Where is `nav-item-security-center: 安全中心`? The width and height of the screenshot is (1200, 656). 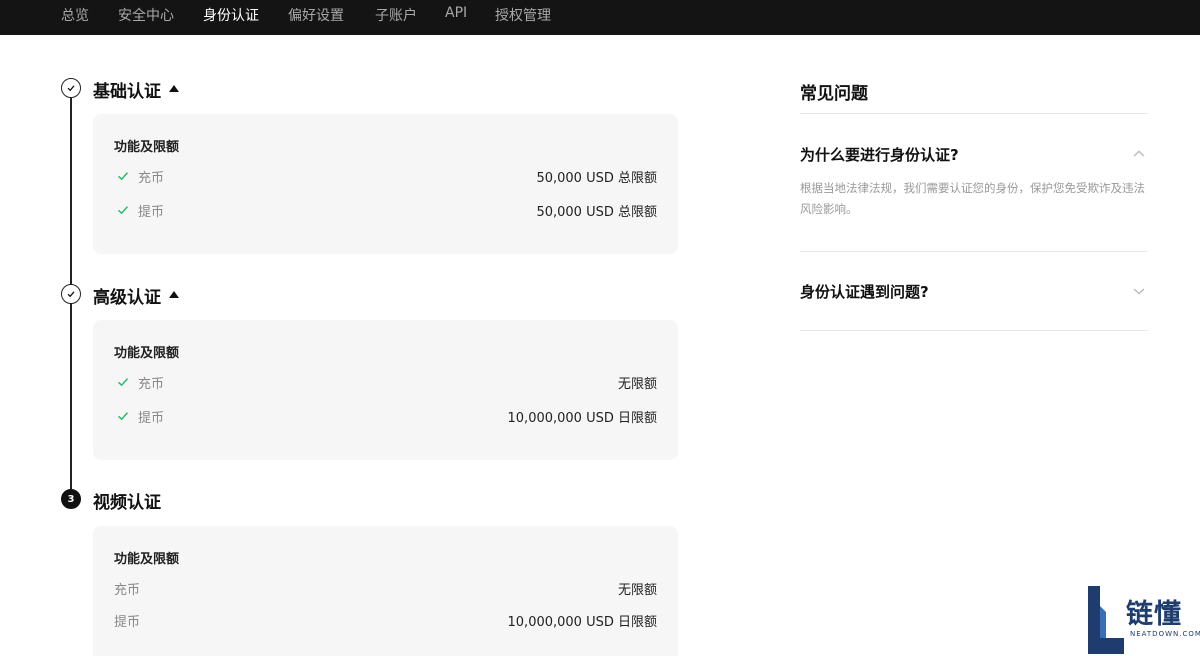 nav-item-security-center: 安全中心 is located at coordinates (146, 15).